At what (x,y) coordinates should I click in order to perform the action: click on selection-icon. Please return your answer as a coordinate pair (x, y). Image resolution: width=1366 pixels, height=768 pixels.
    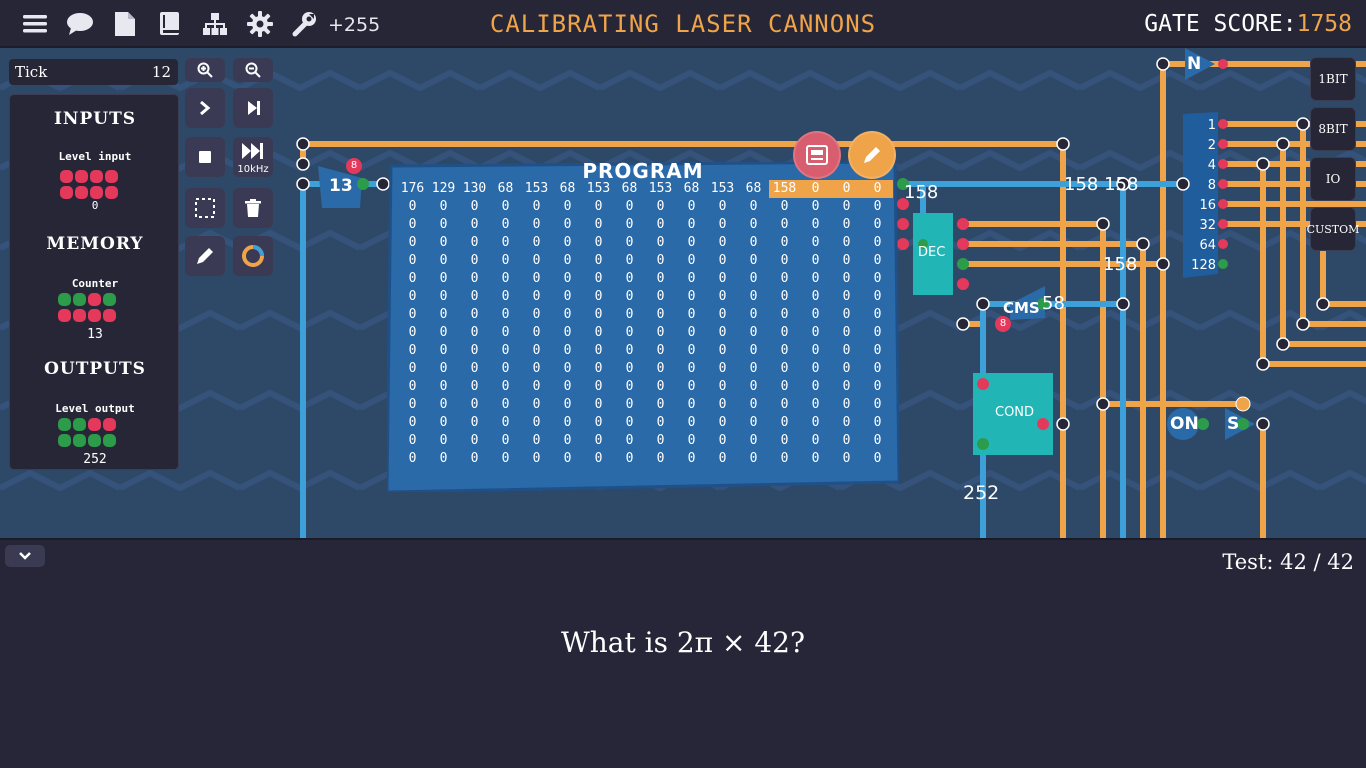
    Looking at the image, I should click on (205, 208).